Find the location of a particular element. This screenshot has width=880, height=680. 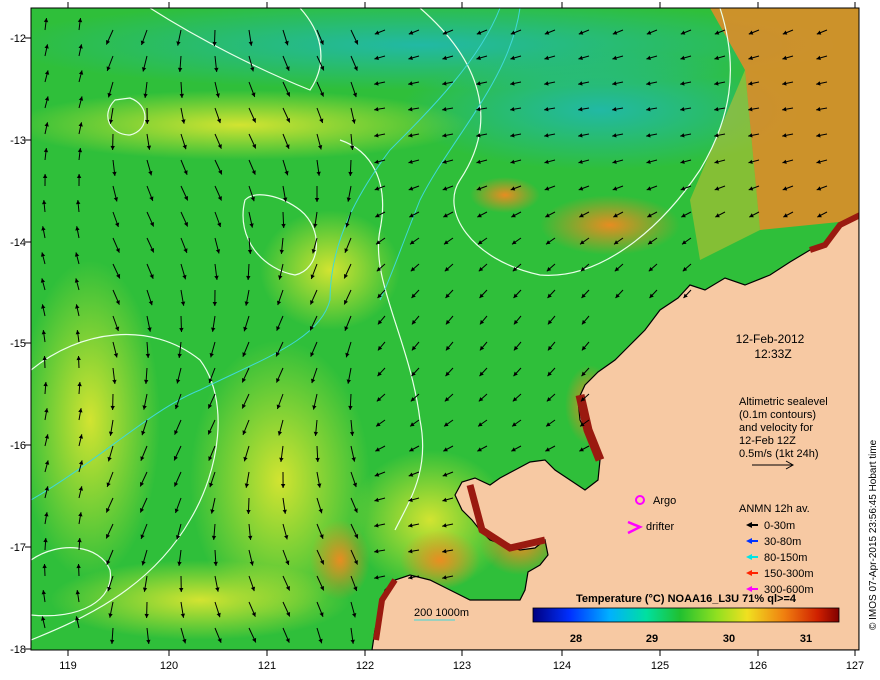

colorbar-tick-label: 28 is located at coordinates (576, 639).